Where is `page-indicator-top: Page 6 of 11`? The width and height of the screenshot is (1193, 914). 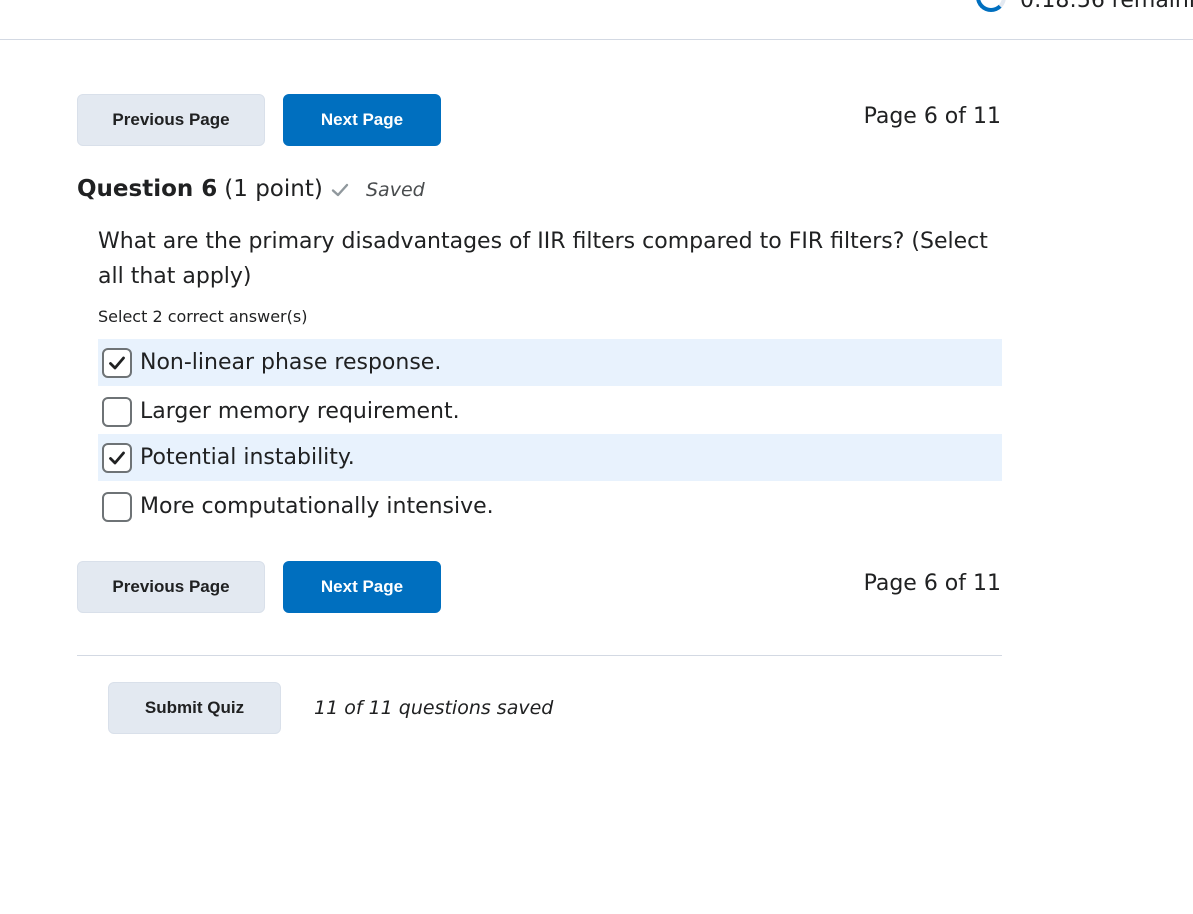 page-indicator-top: Page 6 of 11 is located at coordinates (932, 116).